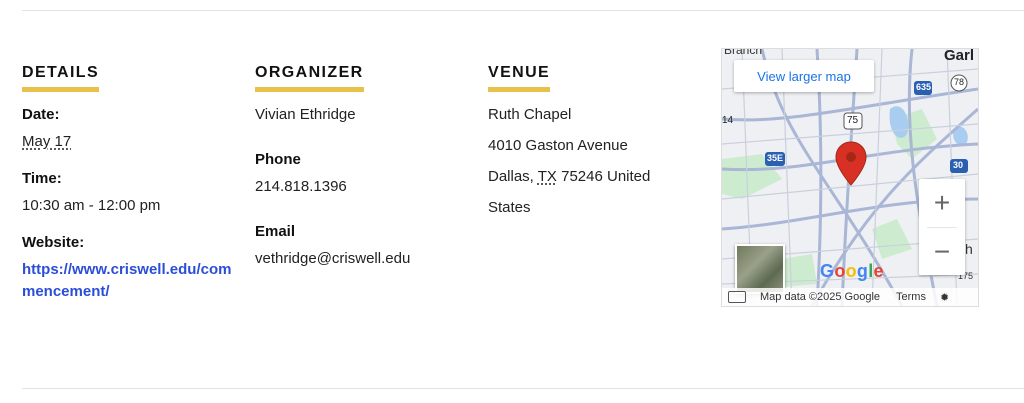 The width and height of the screenshot is (1024, 403). What do you see at coordinates (41, 114) in the screenshot?
I see `date-label: Date:` at bounding box center [41, 114].